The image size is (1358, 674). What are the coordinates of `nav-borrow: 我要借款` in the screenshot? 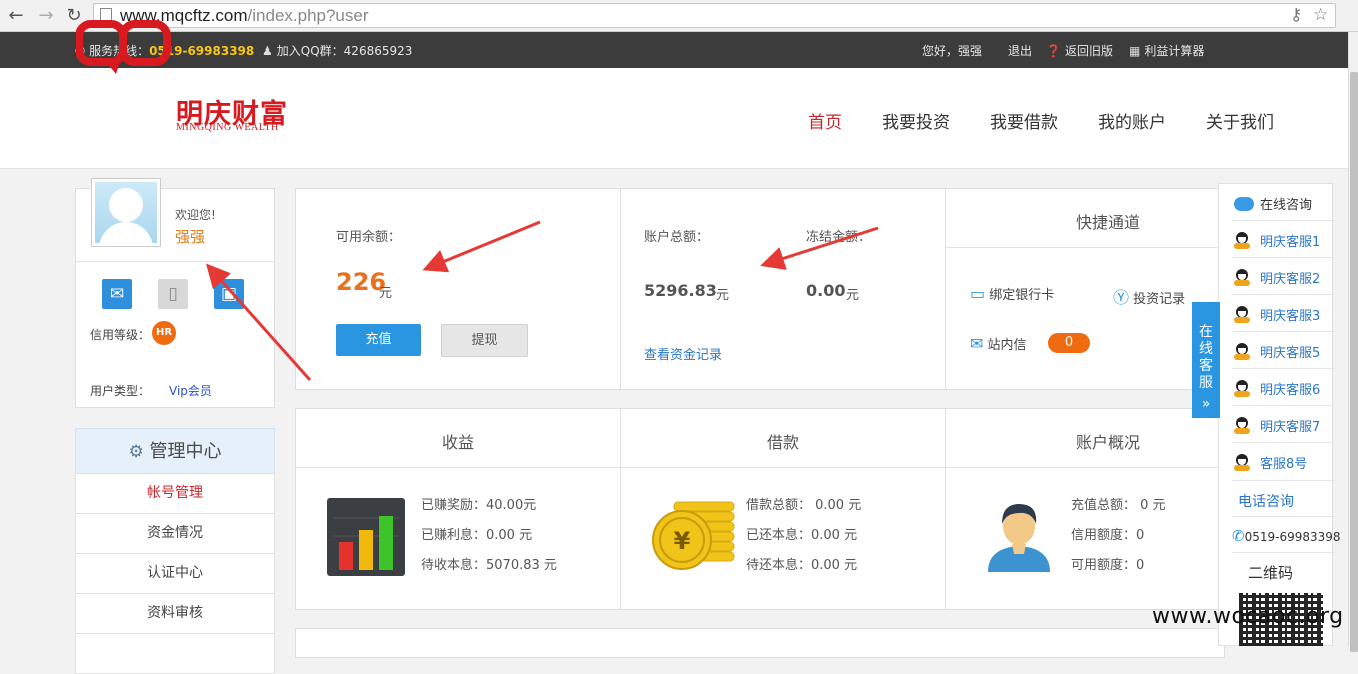 It's located at (1024, 120).